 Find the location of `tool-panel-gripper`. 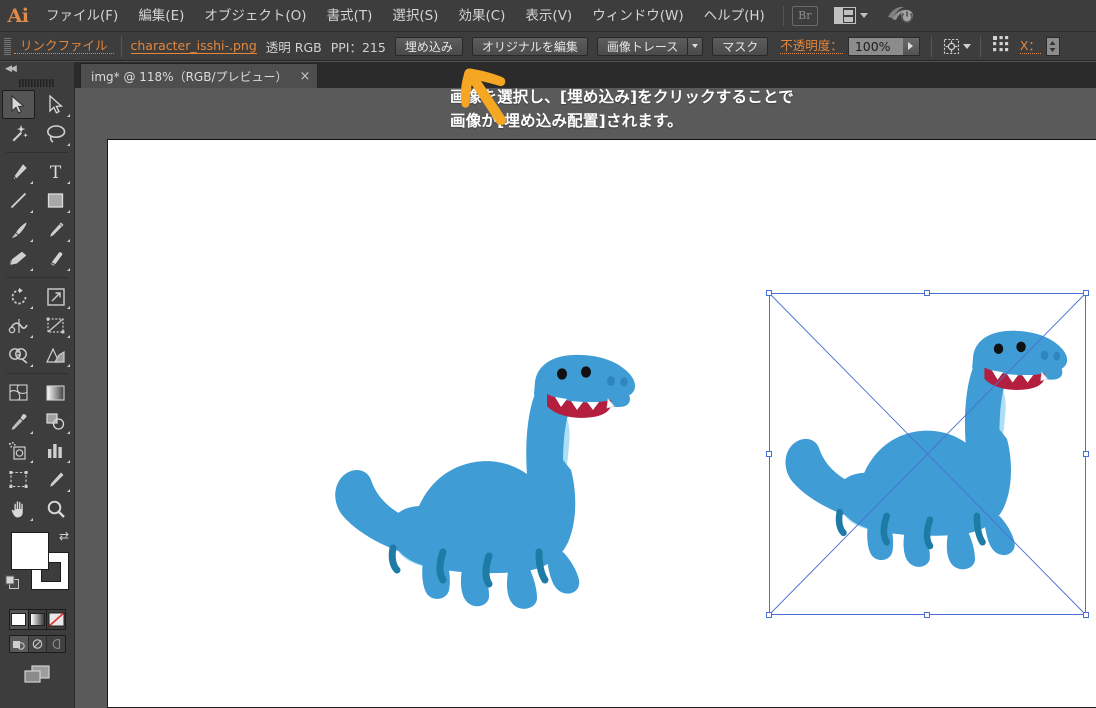

tool-panel-gripper is located at coordinates (37, 83).